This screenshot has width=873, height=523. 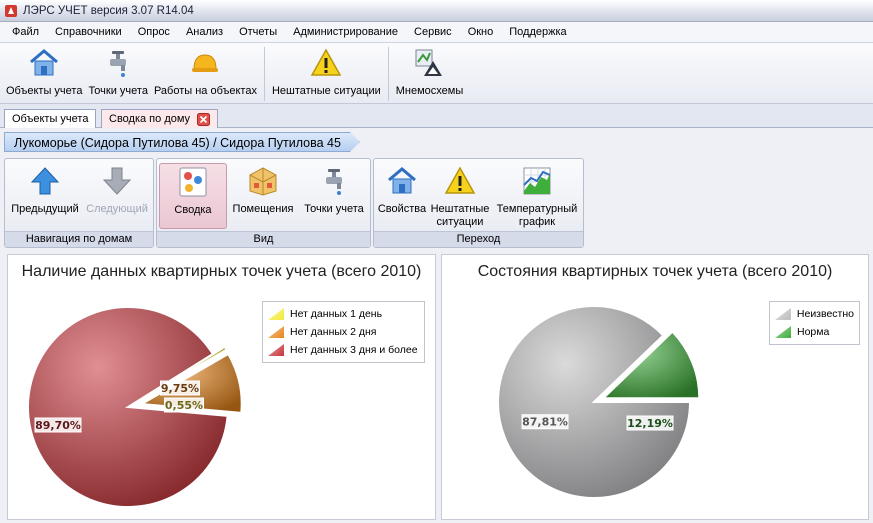 I want to click on mnemoscheme-icon, so click(x=429, y=62).